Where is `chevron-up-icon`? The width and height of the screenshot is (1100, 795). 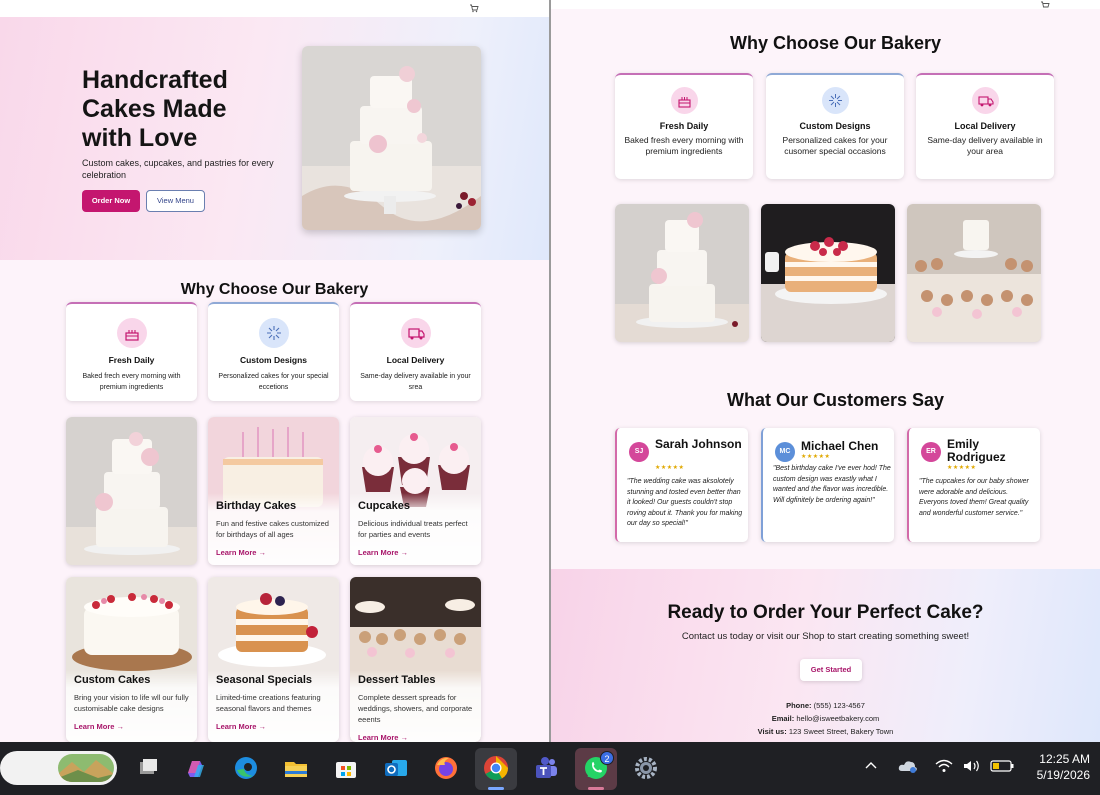
chevron-up-icon is located at coordinates (871, 767).